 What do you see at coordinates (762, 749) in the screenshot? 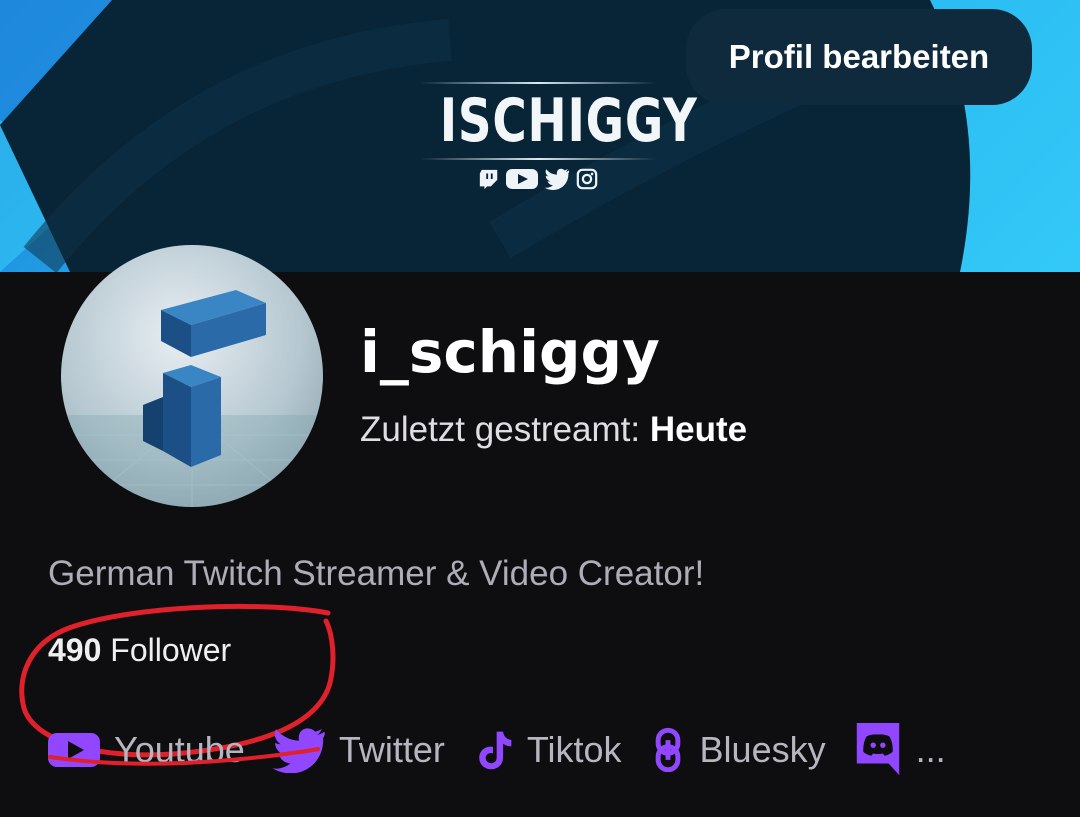
I see `social-link-label: Bluesky` at bounding box center [762, 749].